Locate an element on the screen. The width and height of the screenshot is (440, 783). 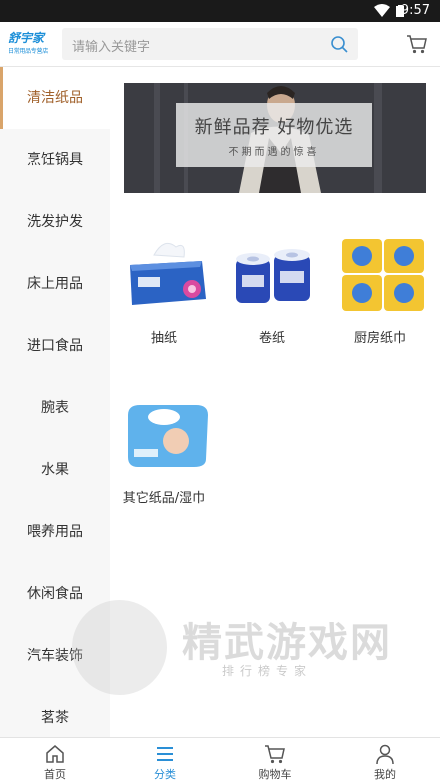
category-icon is located at coordinates (165, 754).